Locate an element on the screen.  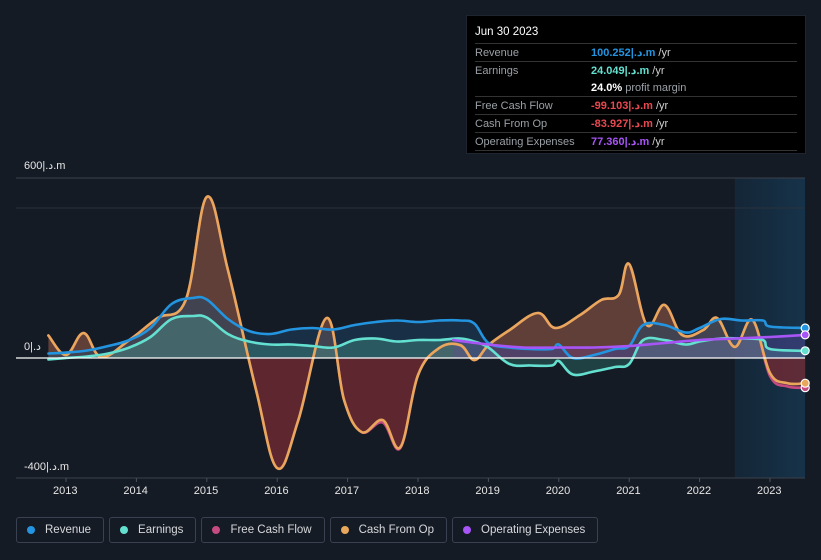
legend-item-revenue: Revenue is located at coordinates (60, 530).